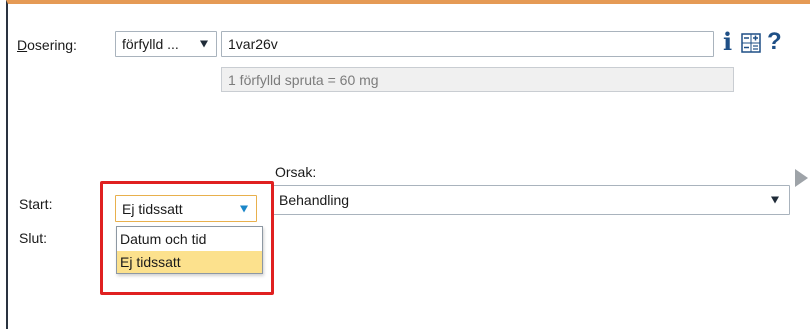  I want to click on dosering-label: Dosering:, so click(47, 45).